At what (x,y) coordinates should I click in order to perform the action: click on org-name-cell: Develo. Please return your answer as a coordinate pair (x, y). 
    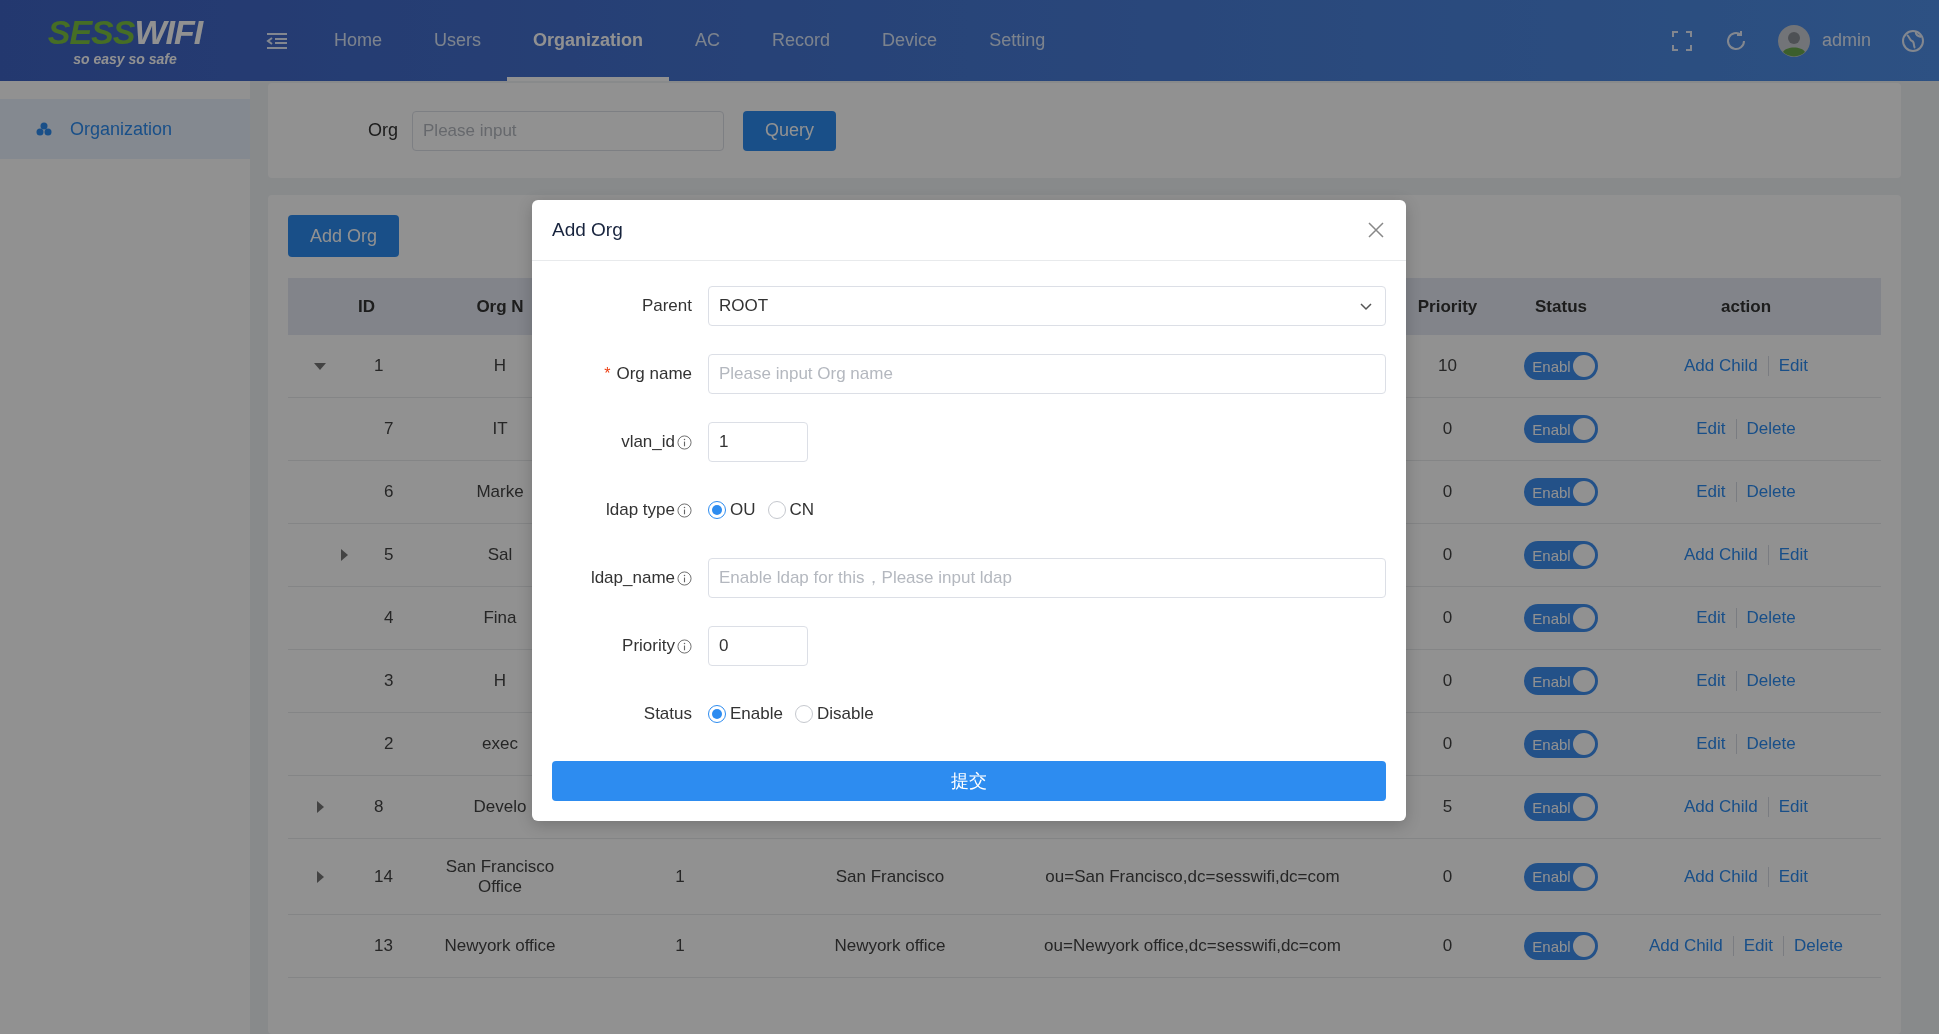
    Looking at the image, I should click on (500, 807).